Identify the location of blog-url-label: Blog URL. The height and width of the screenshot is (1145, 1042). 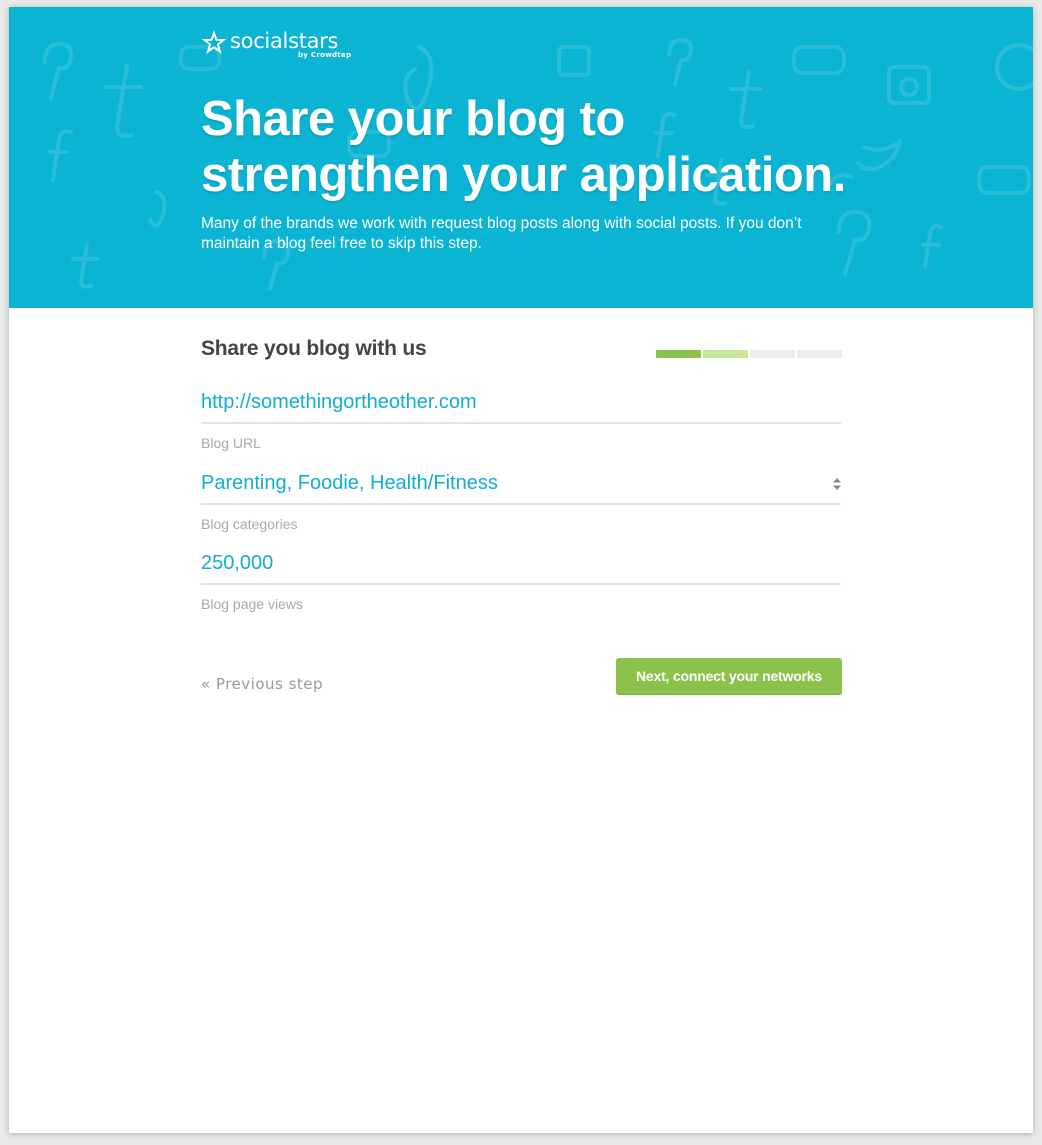
(231, 443).